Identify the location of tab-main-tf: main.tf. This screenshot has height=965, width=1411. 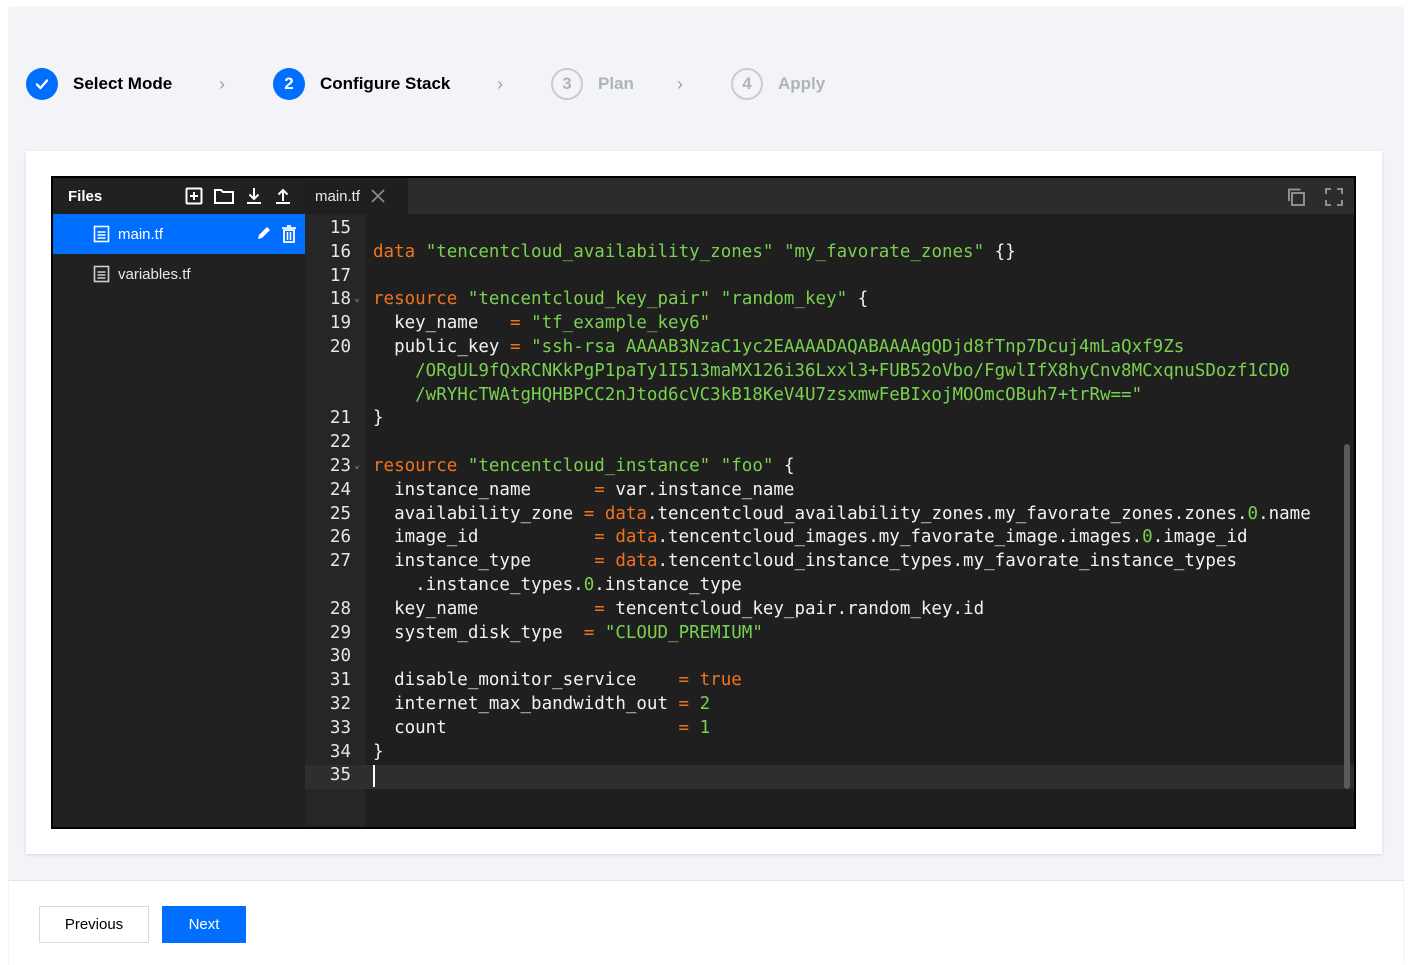
(356, 196).